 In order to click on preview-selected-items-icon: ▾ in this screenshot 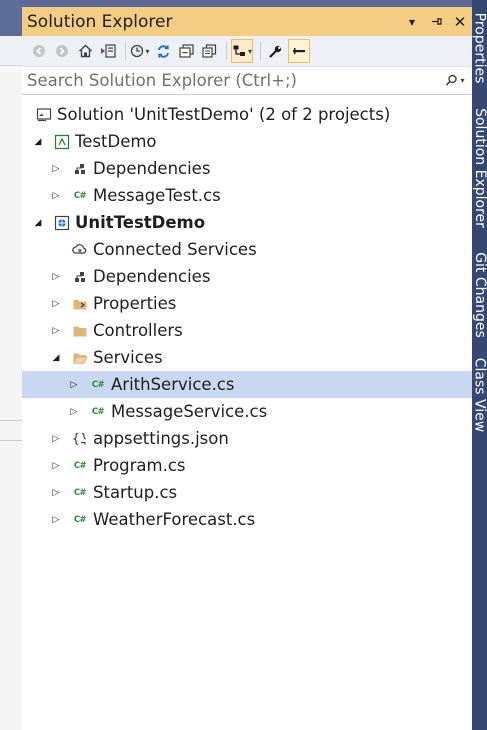, I will do `click(242, 51)`.